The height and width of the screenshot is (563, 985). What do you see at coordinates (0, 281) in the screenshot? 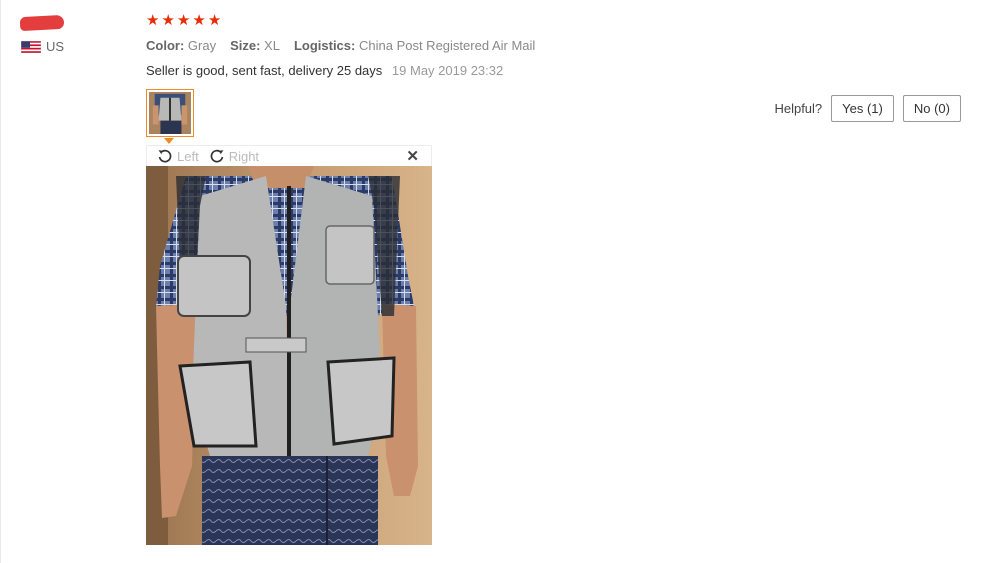
I see `page-left-border` at bounding box center [0, 281].